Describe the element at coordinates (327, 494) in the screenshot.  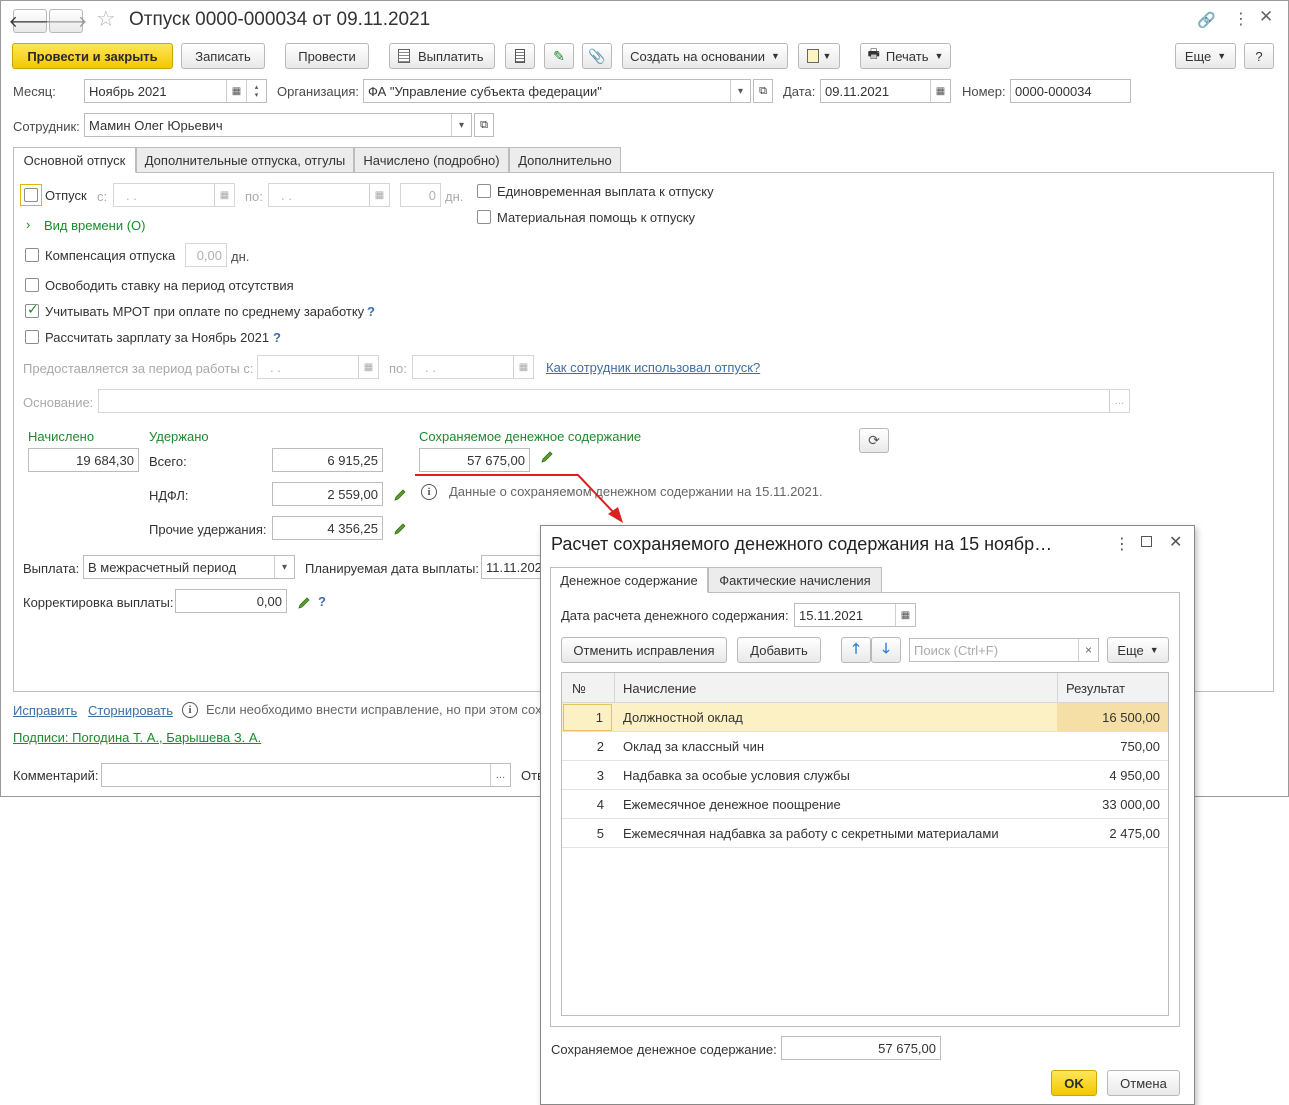
I see `ndfl-field: 2 559,00` at that location.